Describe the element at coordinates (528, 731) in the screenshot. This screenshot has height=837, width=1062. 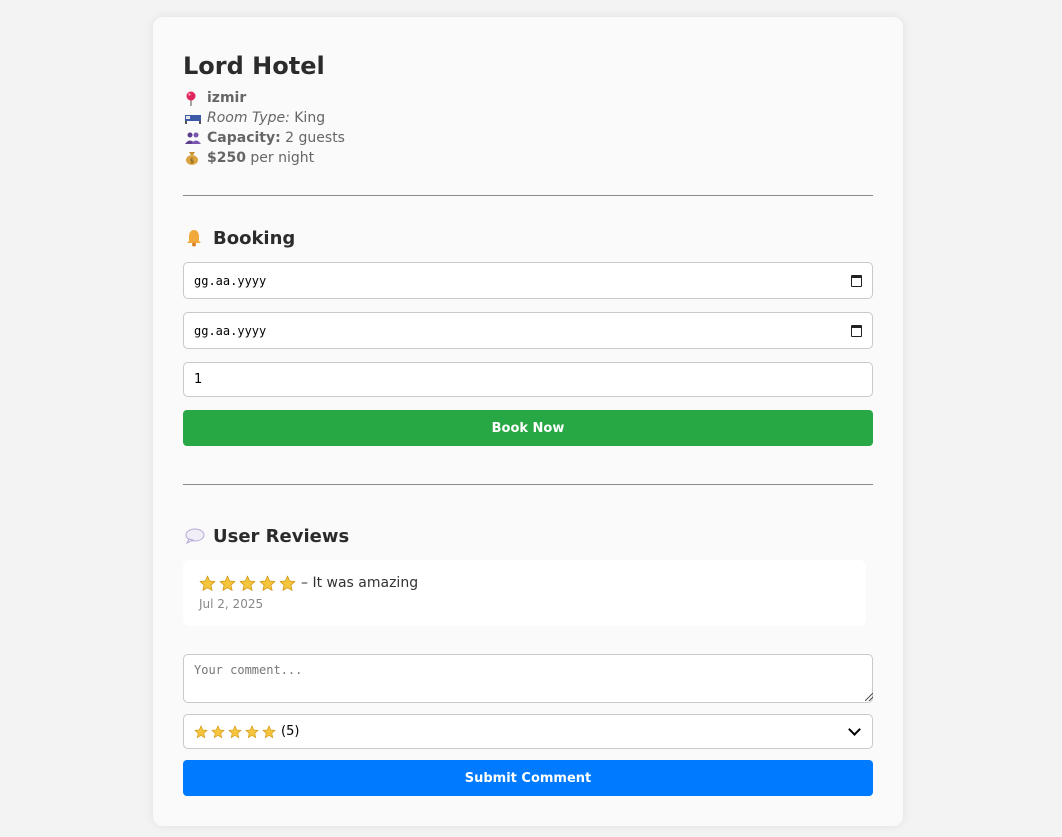
I see `rating-select: (5)` at that location.